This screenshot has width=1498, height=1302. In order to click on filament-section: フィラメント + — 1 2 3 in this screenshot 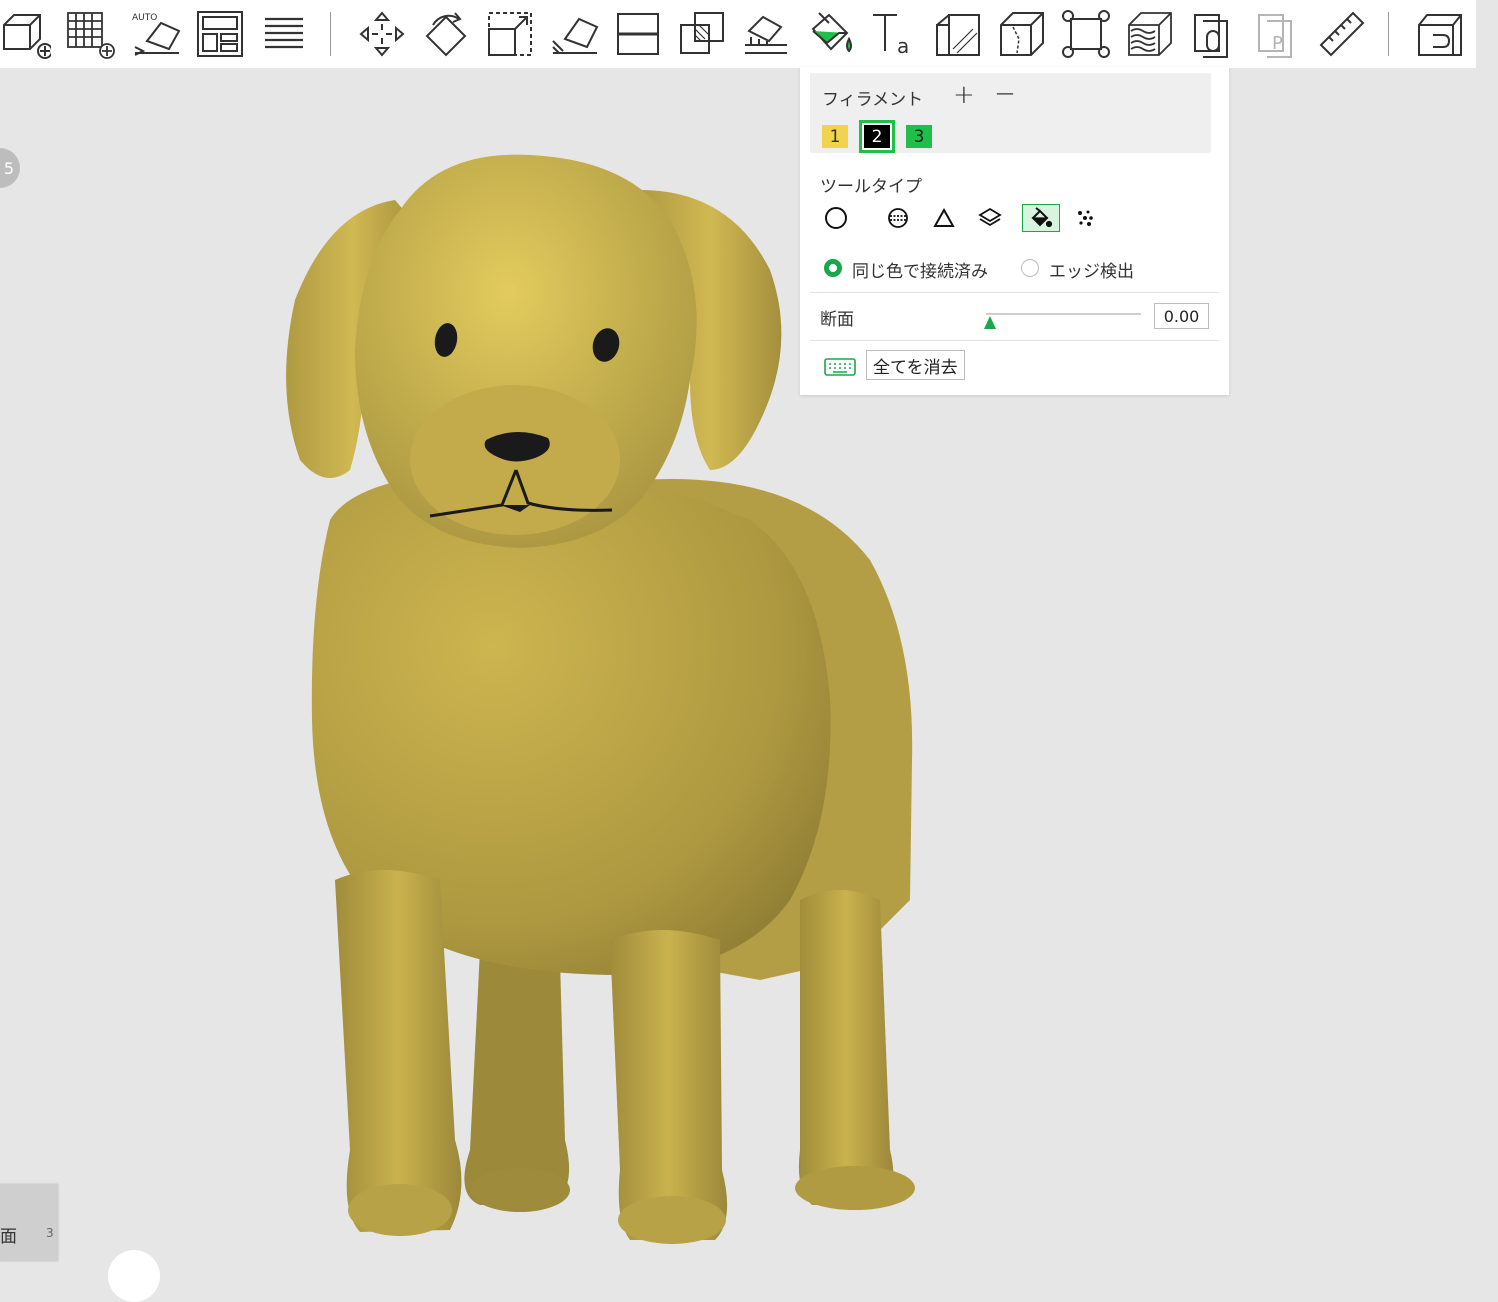, I will do `click(1010, 113)`.